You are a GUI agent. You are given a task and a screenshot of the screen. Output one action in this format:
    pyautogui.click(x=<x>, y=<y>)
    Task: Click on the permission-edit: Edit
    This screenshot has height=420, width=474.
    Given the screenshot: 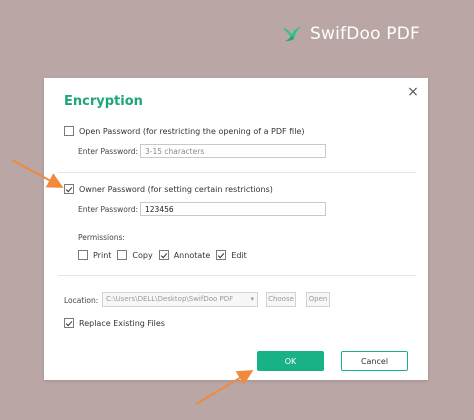 What is the action you would take?
    pyautogui.click(x=231, y=255)
    